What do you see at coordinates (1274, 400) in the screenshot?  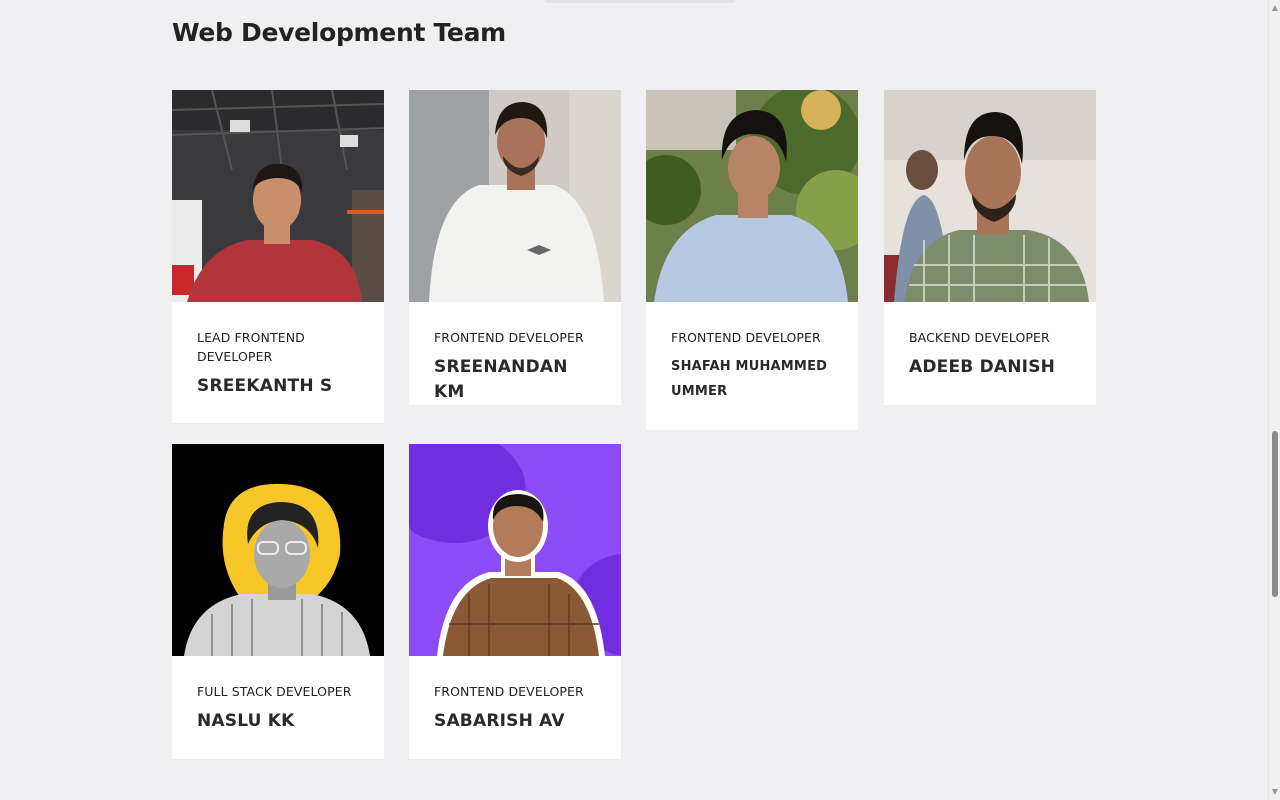 I see `vertical-scrollbar: ▲ ▼` at bounding box center [1274, 400].